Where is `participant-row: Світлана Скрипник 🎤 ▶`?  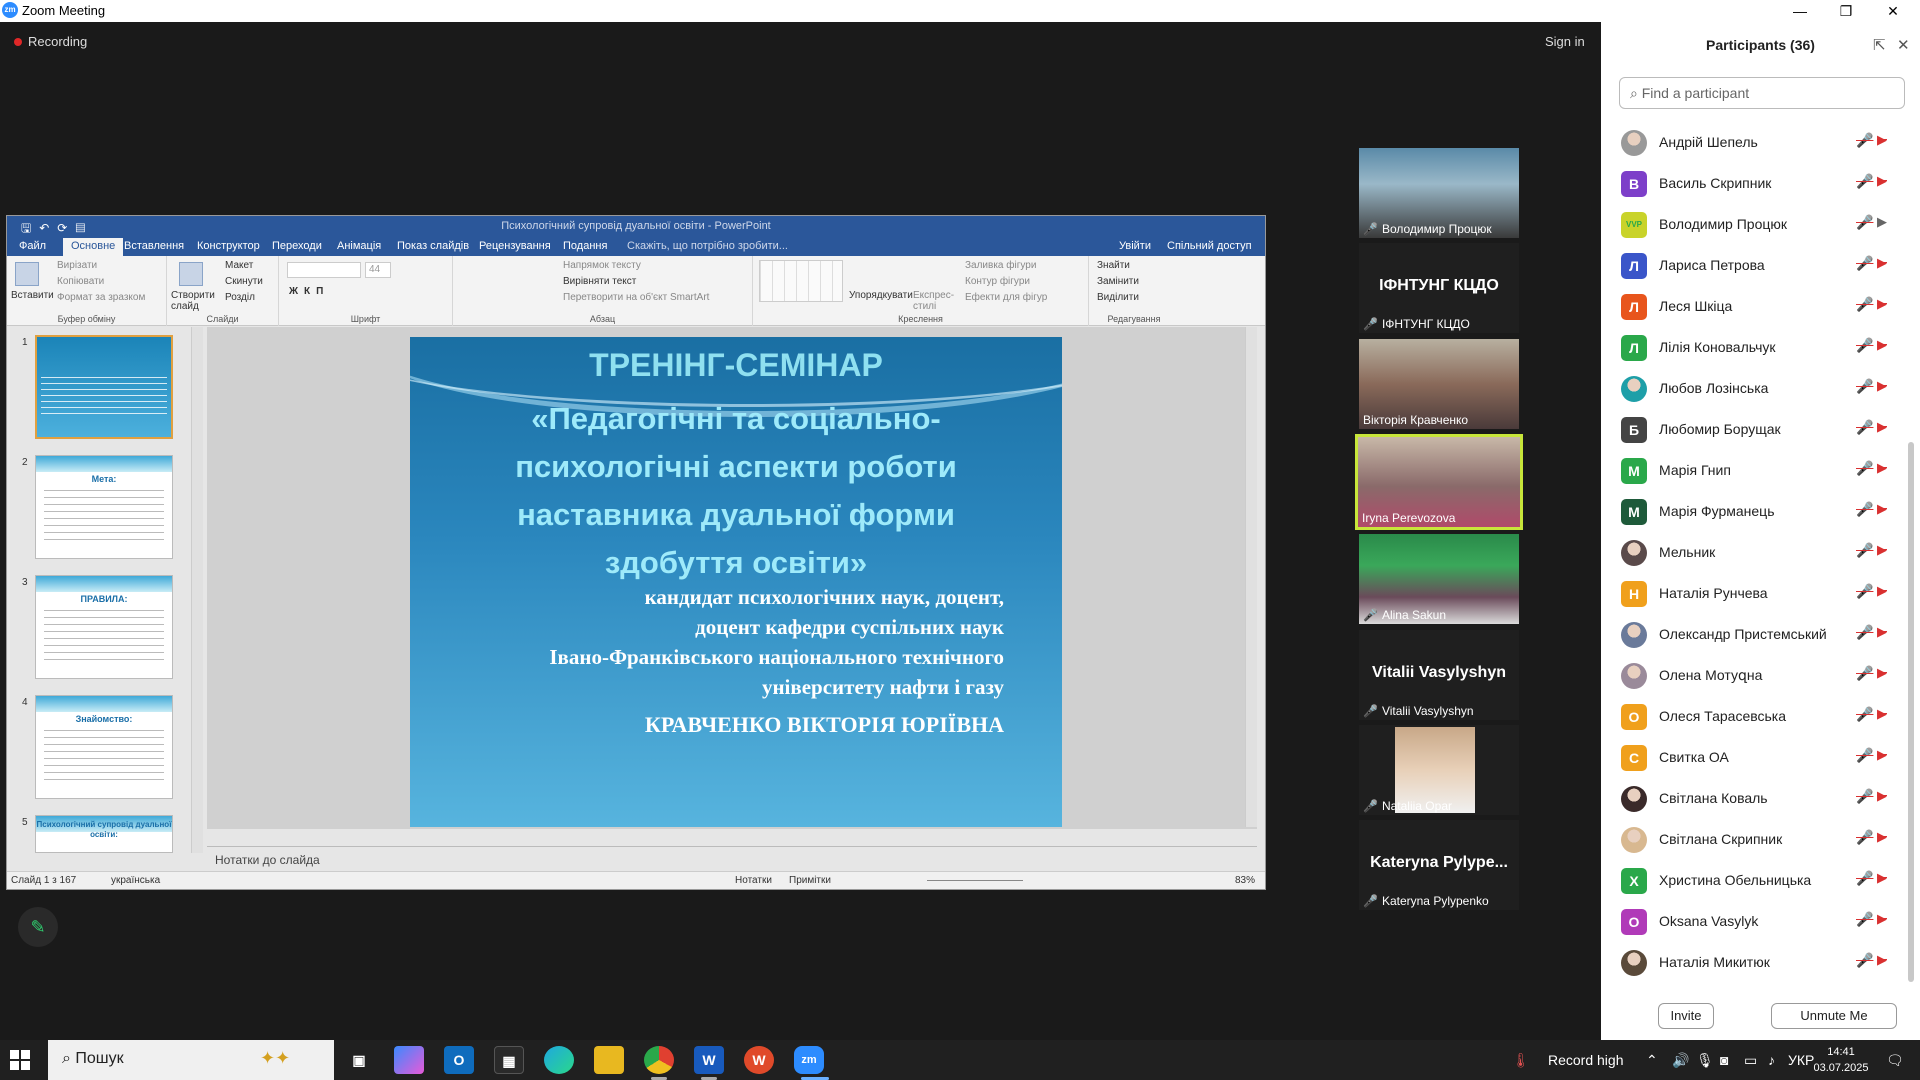
participant-row: Світлана Скрипник 🎤 ▶ is located at coordinates (1751, 839).